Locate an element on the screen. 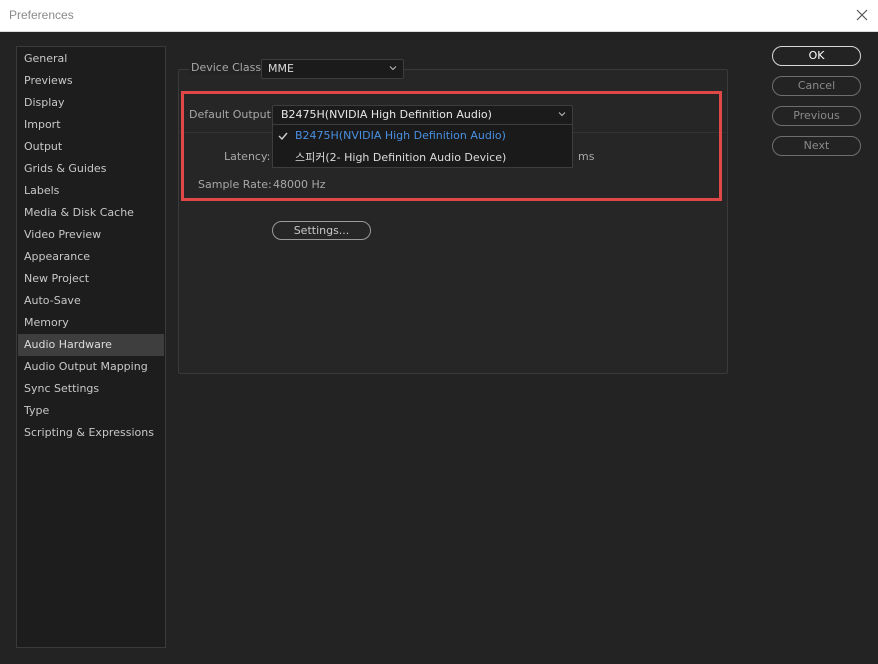 This screenshot has height=664, width=878. device-class-select: MME is located at coordinates (332, 69).